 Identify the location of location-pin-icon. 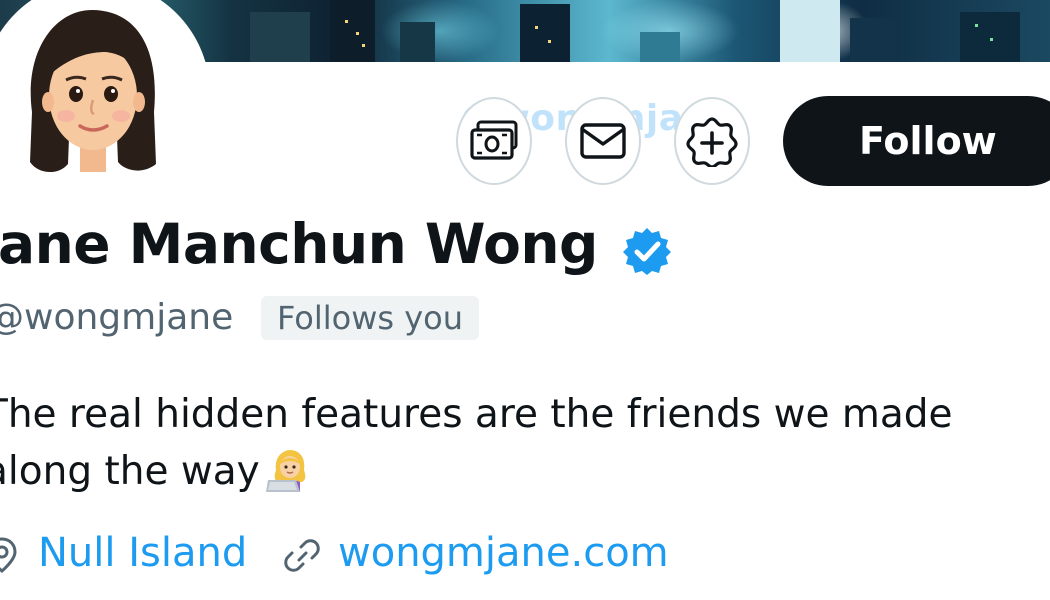
(8, 555).